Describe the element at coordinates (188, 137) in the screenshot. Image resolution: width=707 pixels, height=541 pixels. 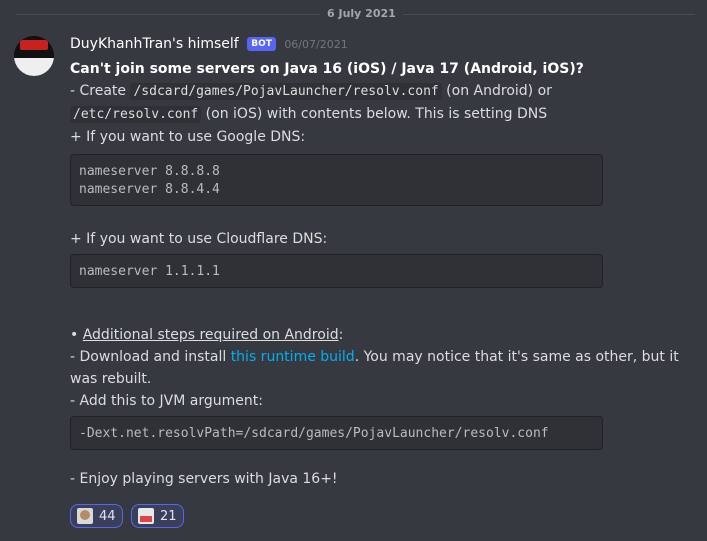
I see `google-dns-label: + If you want to use Google DNS:` at that location.